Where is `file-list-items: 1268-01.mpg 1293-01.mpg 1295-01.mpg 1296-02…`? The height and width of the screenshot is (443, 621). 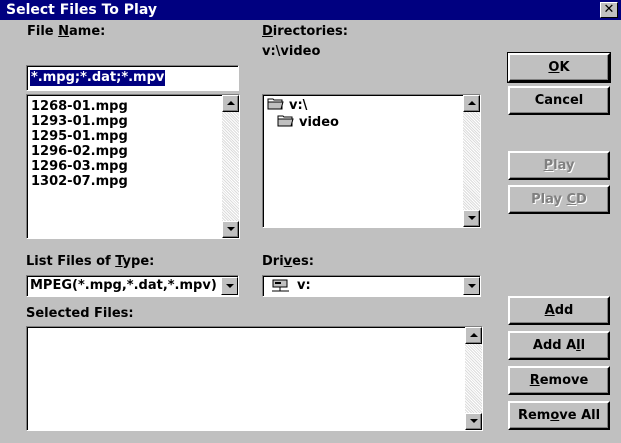 file-list-items: 1268-01.mpg 1293-01.mpg 1295-01.mpg 1296-02… is located at coordinates (79, 144).